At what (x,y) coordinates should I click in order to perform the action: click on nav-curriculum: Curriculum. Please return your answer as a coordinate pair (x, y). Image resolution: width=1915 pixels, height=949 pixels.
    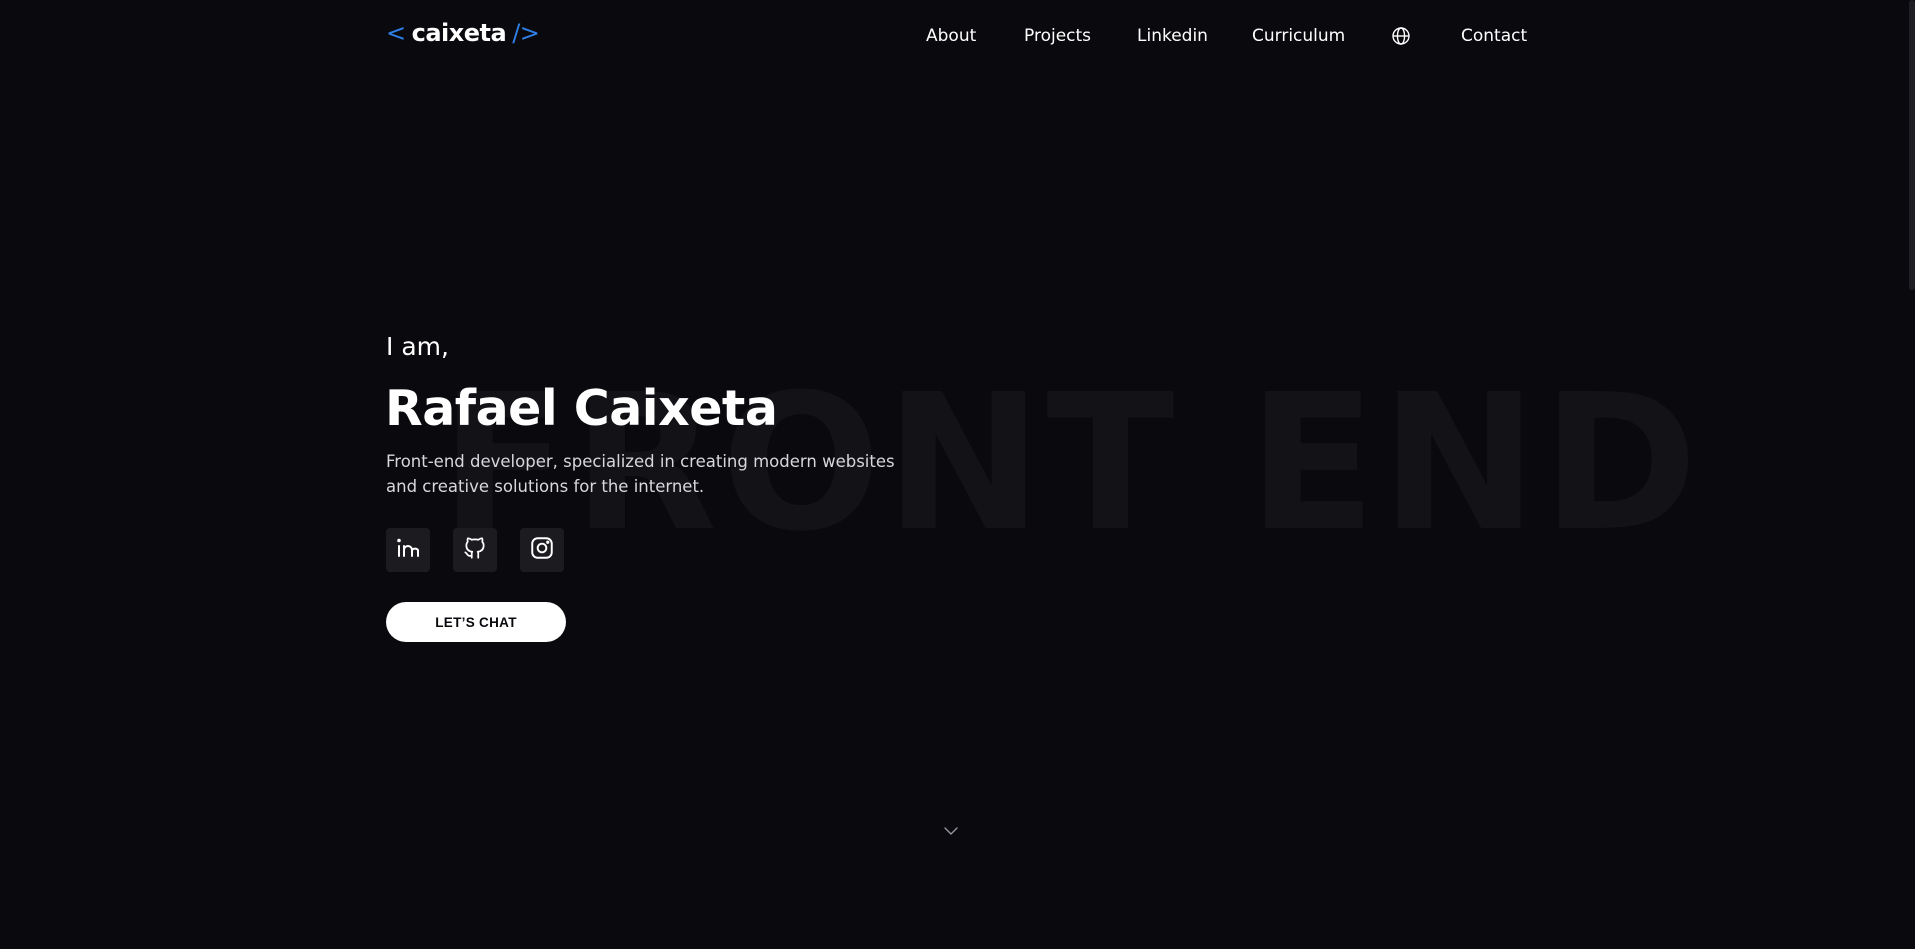
    Looking at the image, I should click on (1298, 36).